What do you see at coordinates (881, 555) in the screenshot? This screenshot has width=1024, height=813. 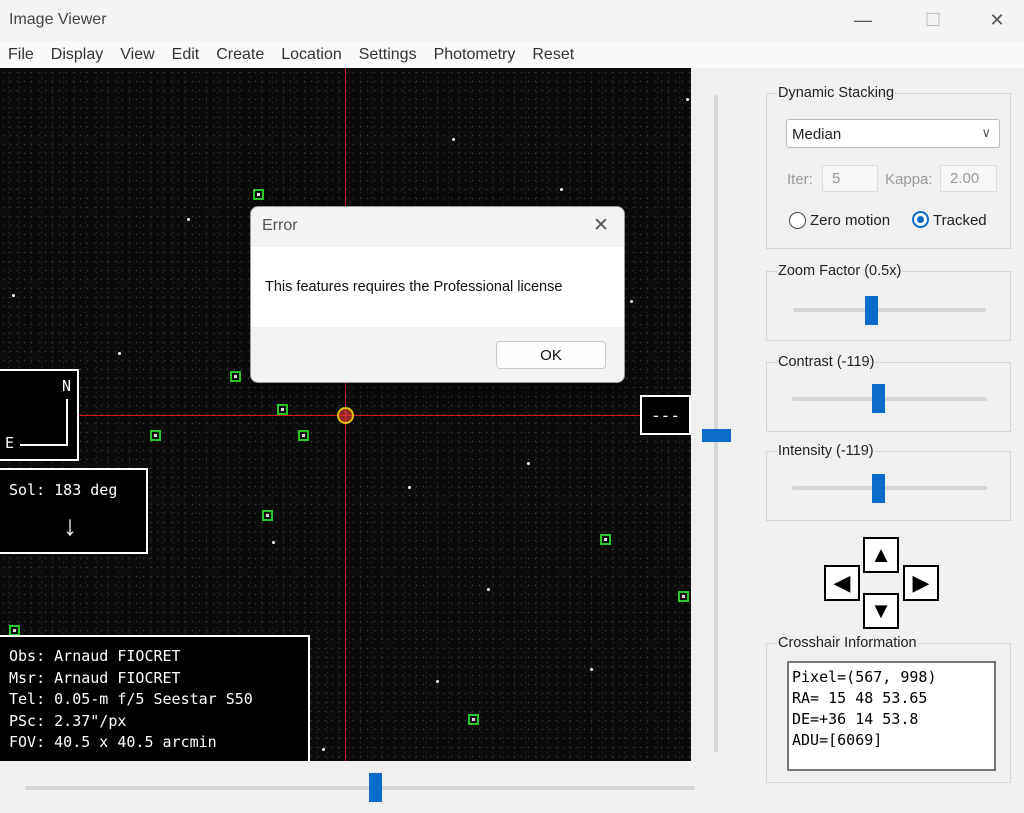 I see `pan-up-button: ▲` at bounding box center [881, 555].